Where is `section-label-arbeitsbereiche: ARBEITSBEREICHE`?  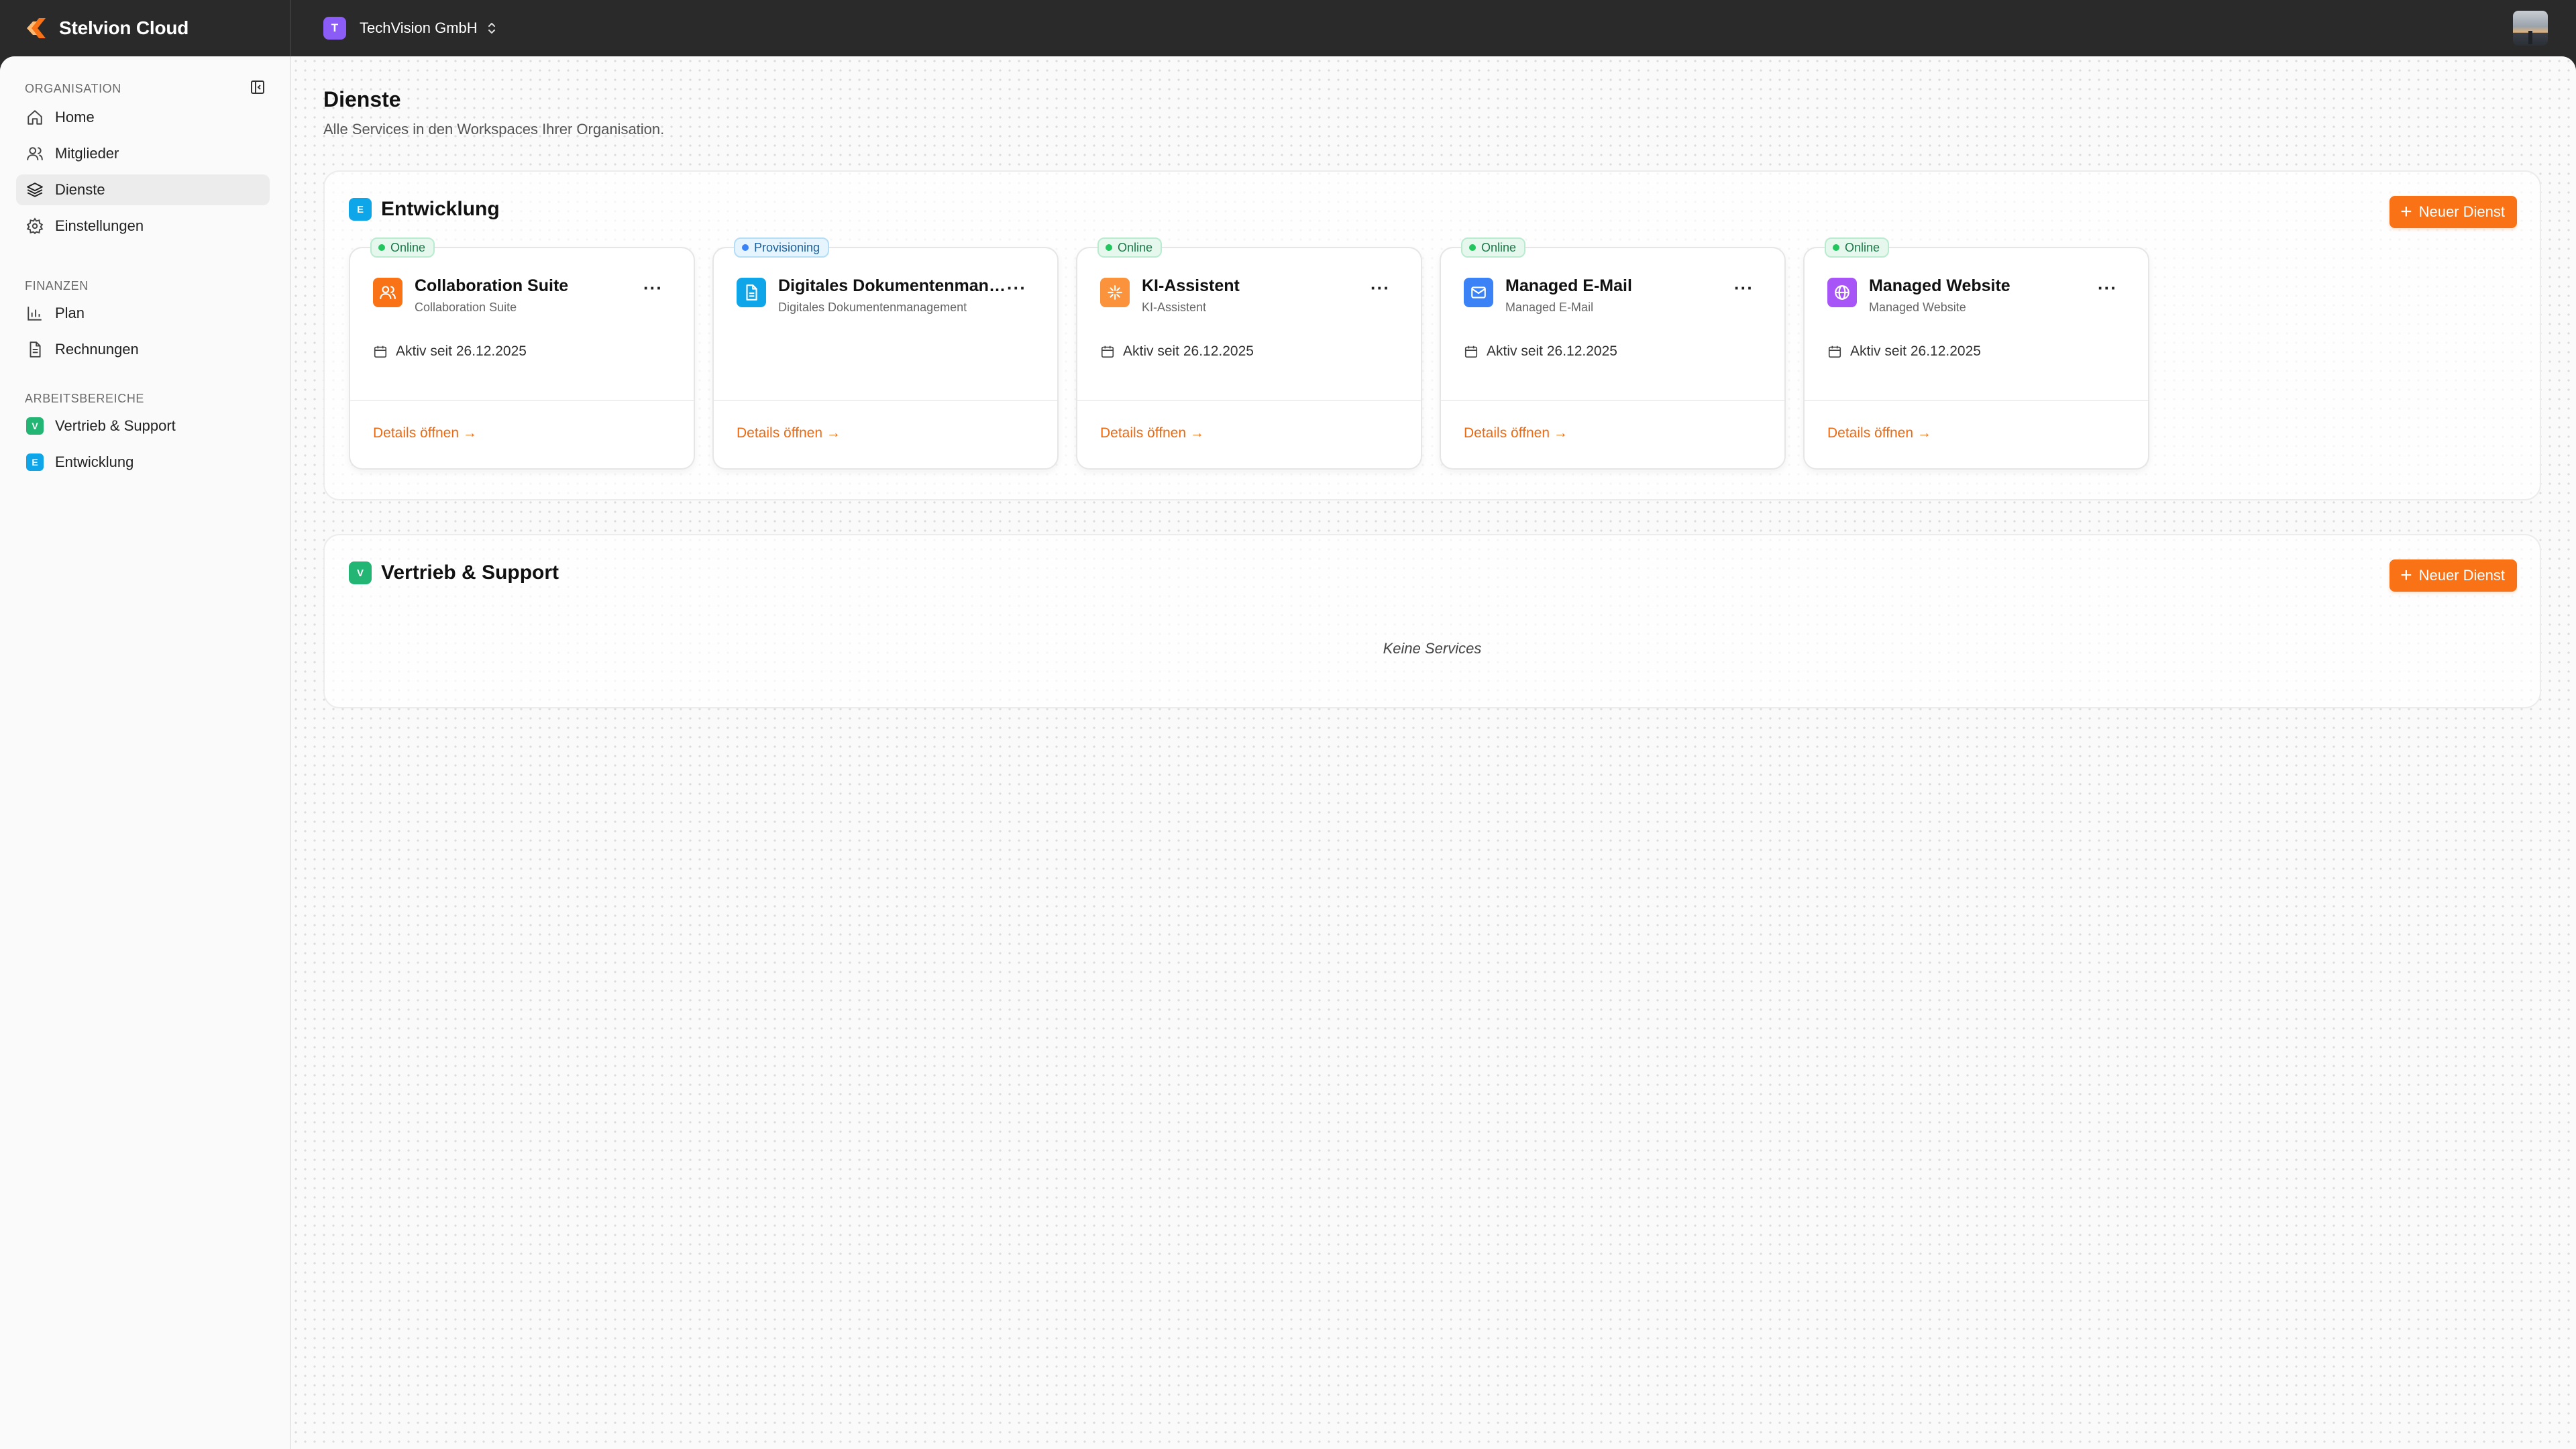
section-label-arbeitsbereiche: ARBEITSBEREICHE is located at coordinates (85, 398).